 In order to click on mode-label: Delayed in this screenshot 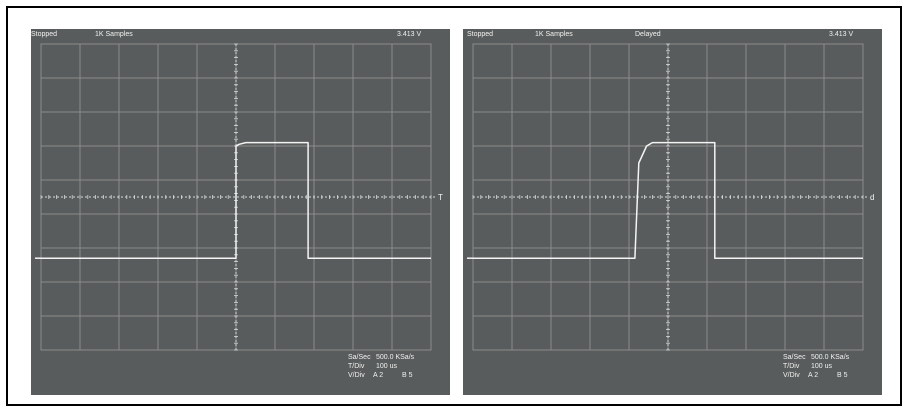, I will do `click(648, 34)`.